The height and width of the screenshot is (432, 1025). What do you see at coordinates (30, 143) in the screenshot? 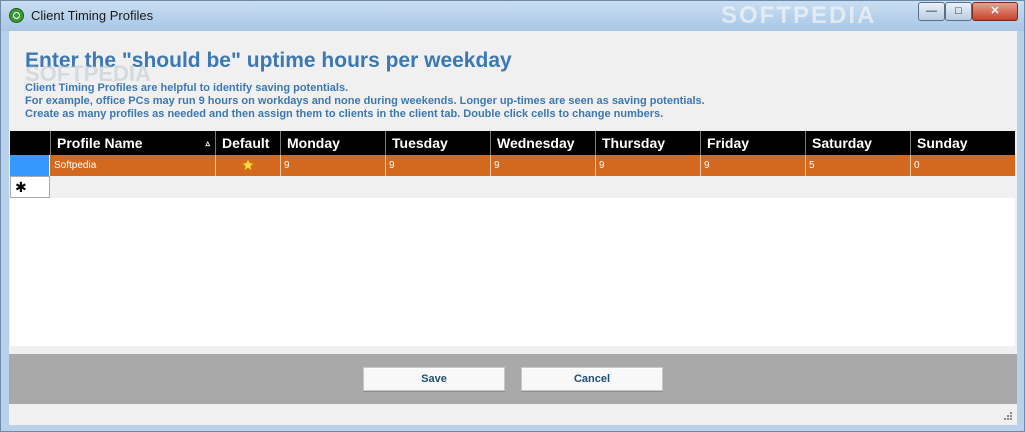
I see `row-header-corner` at bounding box center [30, 143].